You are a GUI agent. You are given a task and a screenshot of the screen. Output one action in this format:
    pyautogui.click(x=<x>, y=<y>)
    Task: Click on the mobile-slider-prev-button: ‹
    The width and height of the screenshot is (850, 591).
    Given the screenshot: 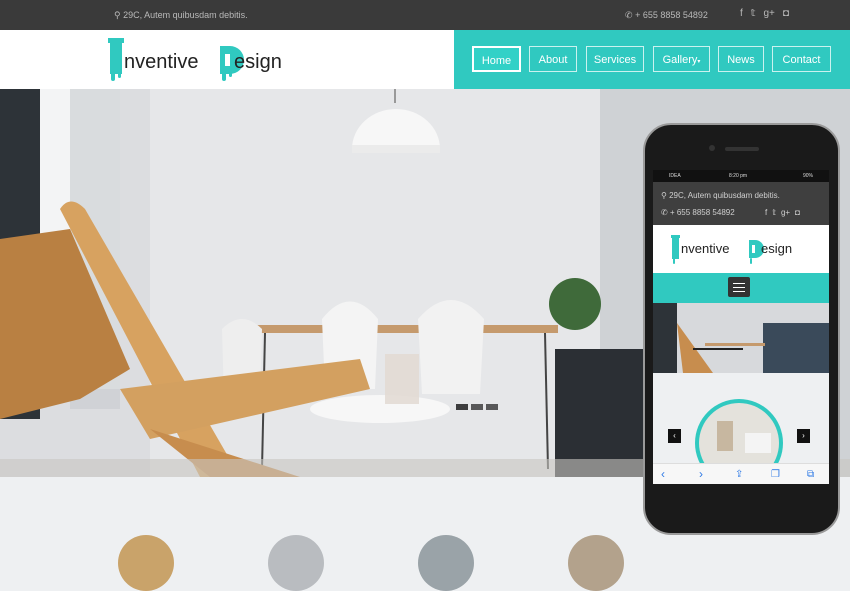 What is the action you would take?
    pyautogui.click(x=674, y=436)
    